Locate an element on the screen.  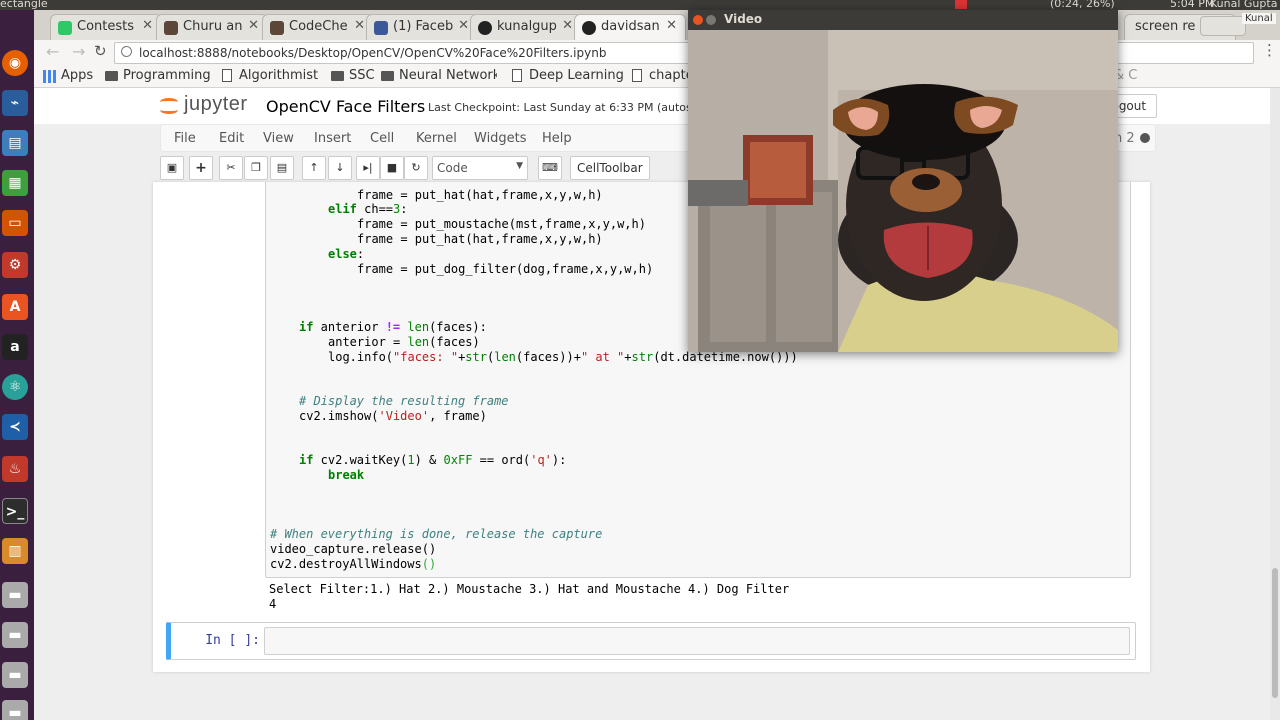
menu-cell: Cell is located at coordinates (382, 138).